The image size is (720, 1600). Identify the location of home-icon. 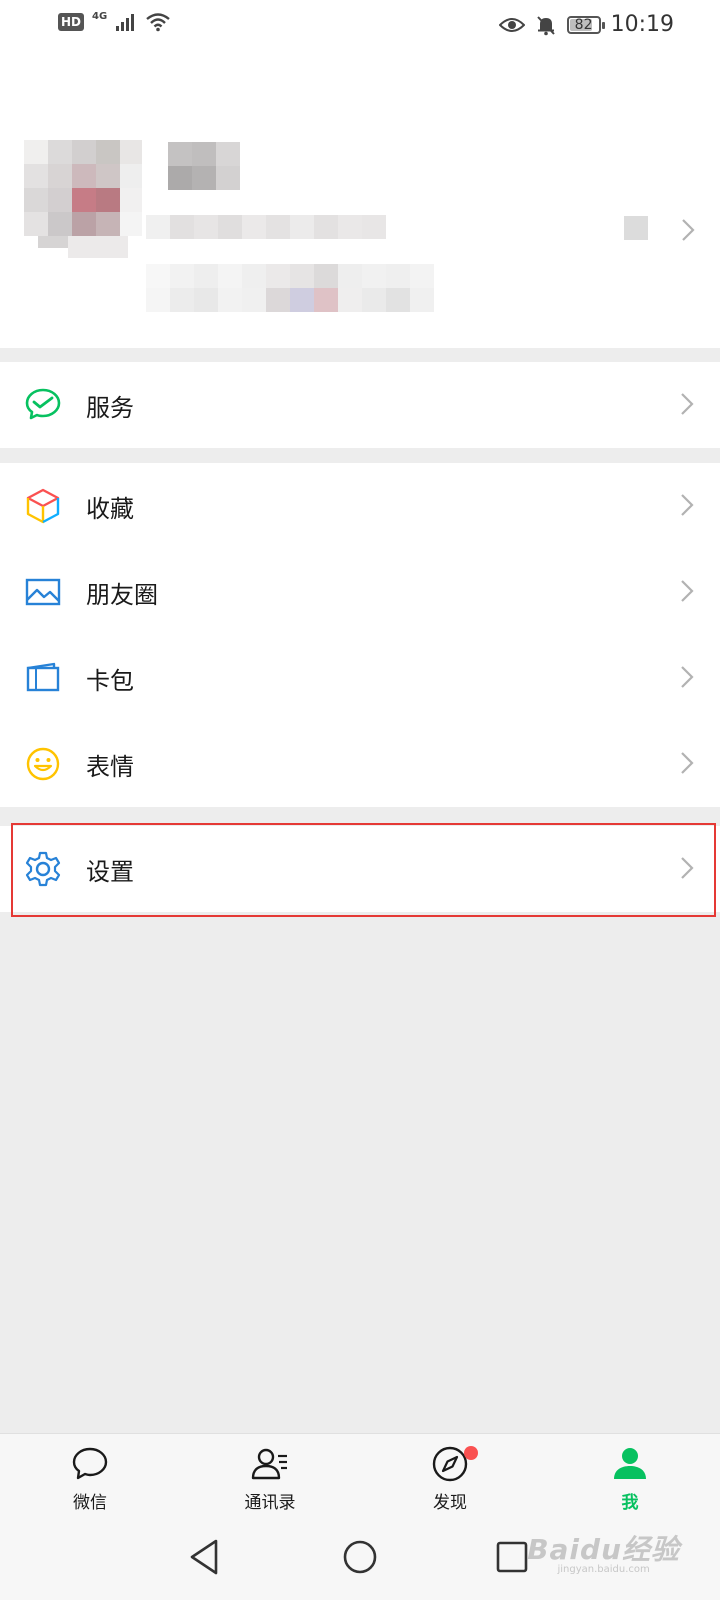
(360, 1557).